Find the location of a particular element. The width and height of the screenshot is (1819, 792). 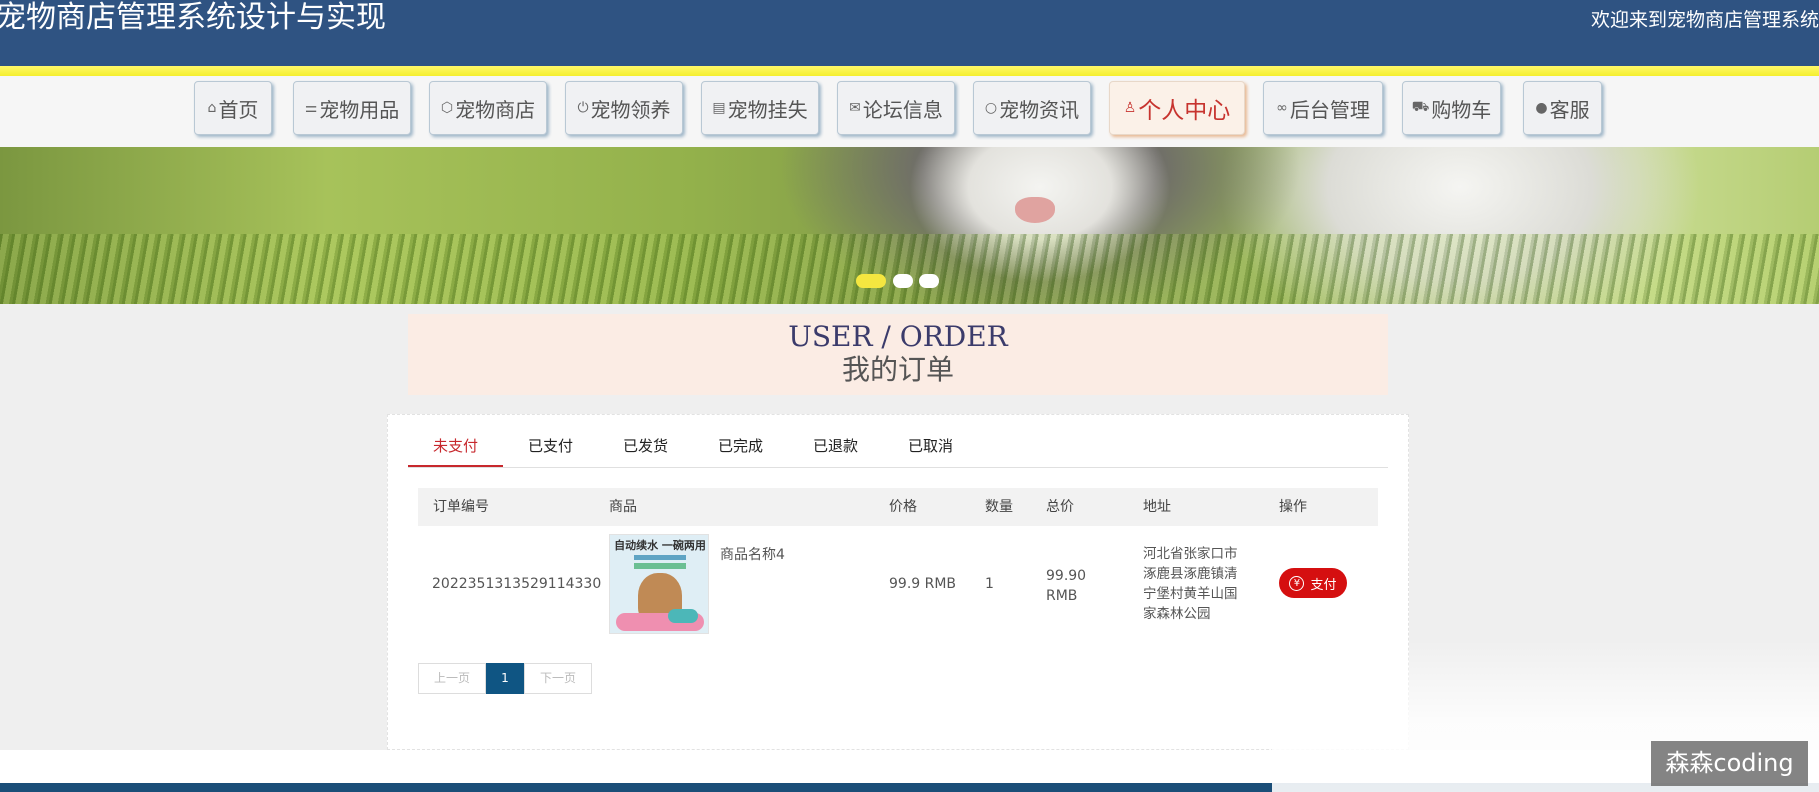

product-name: 商品名称4 is located at coordinates (752, 554).